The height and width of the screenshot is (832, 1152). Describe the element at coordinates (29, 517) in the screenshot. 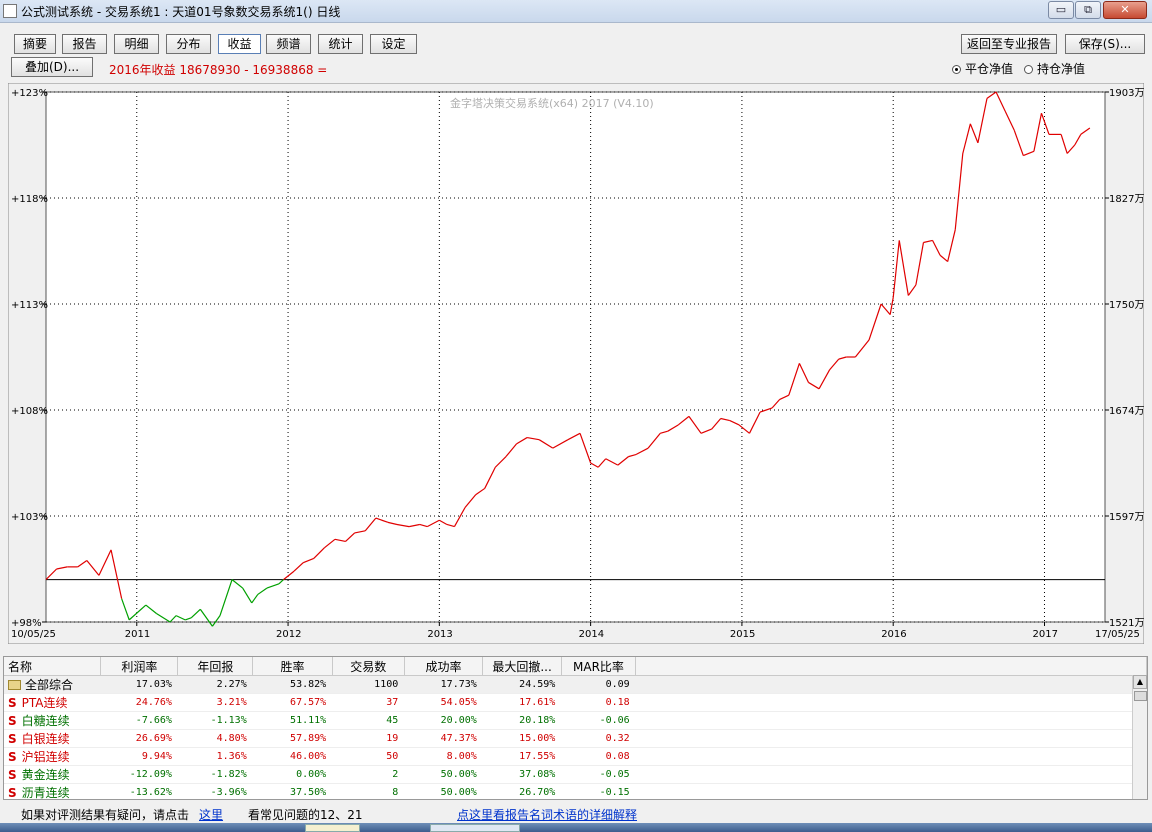

I see `y-tick-label-left: +103%` at that location.